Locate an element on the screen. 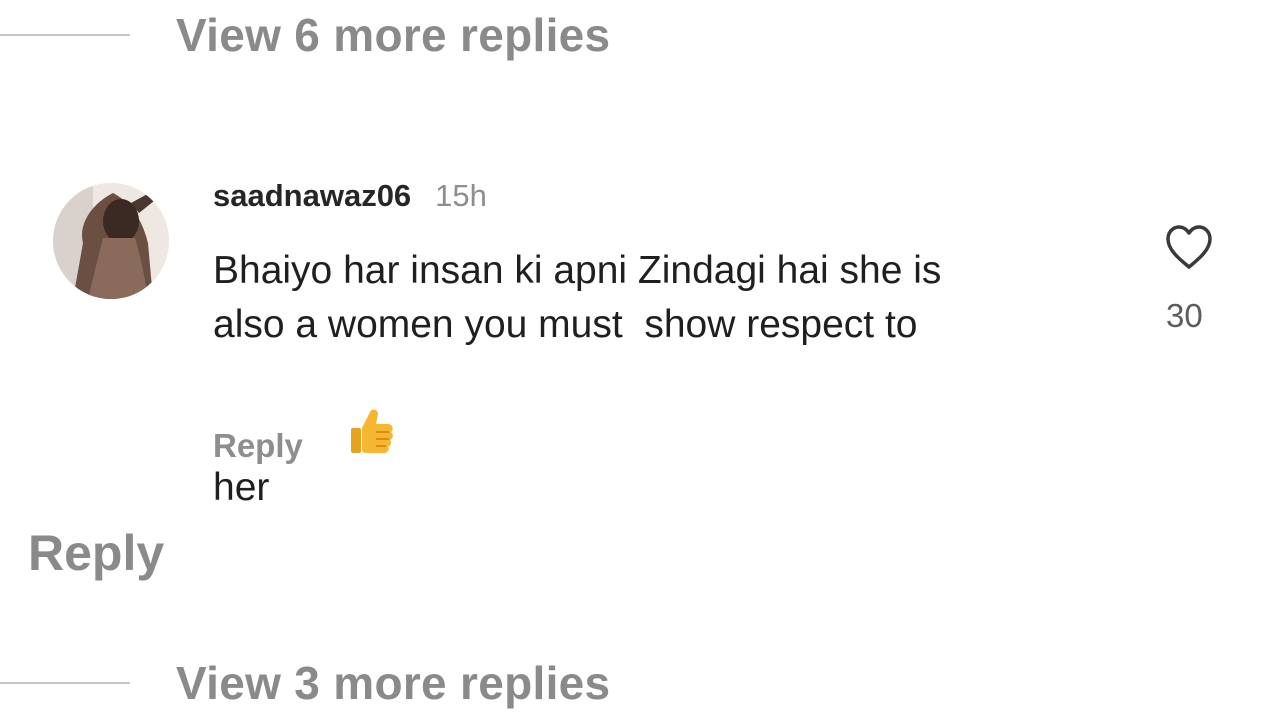  comment-header: saadnawaz06 15h is located at coordinates (350, 196).